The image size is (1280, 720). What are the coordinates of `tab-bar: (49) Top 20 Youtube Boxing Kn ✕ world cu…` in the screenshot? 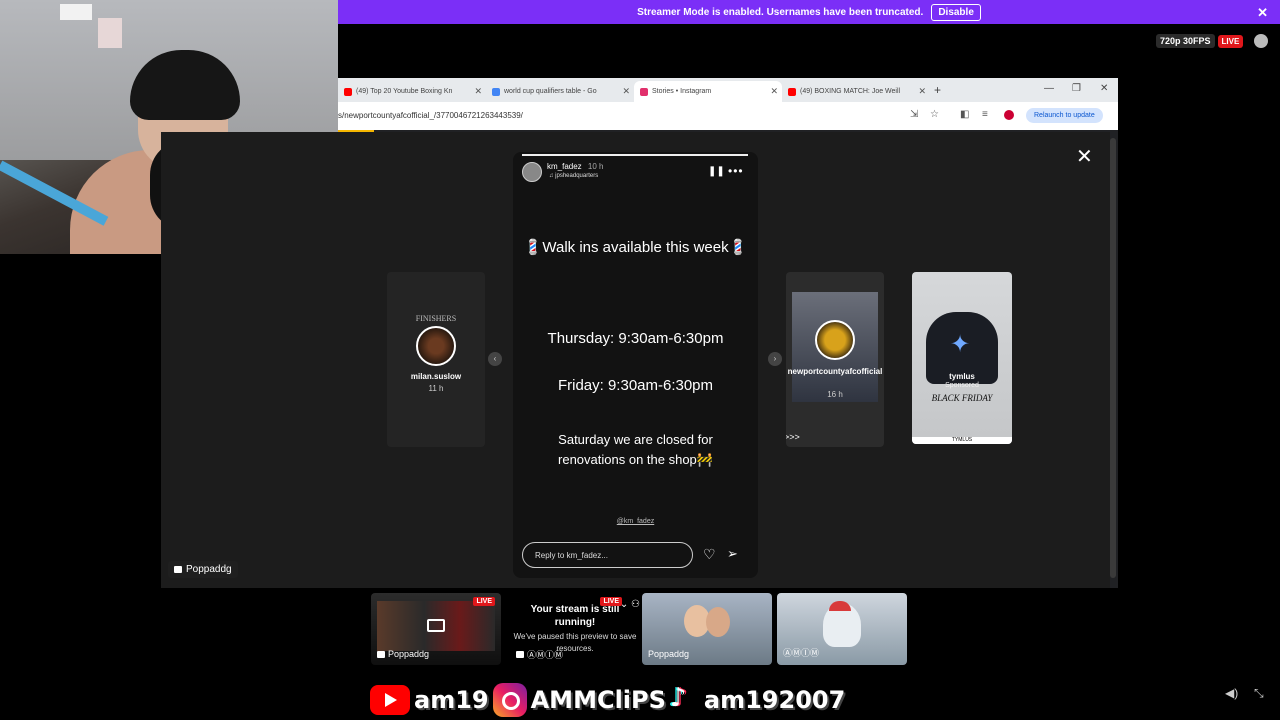 It's located at (728, 90).